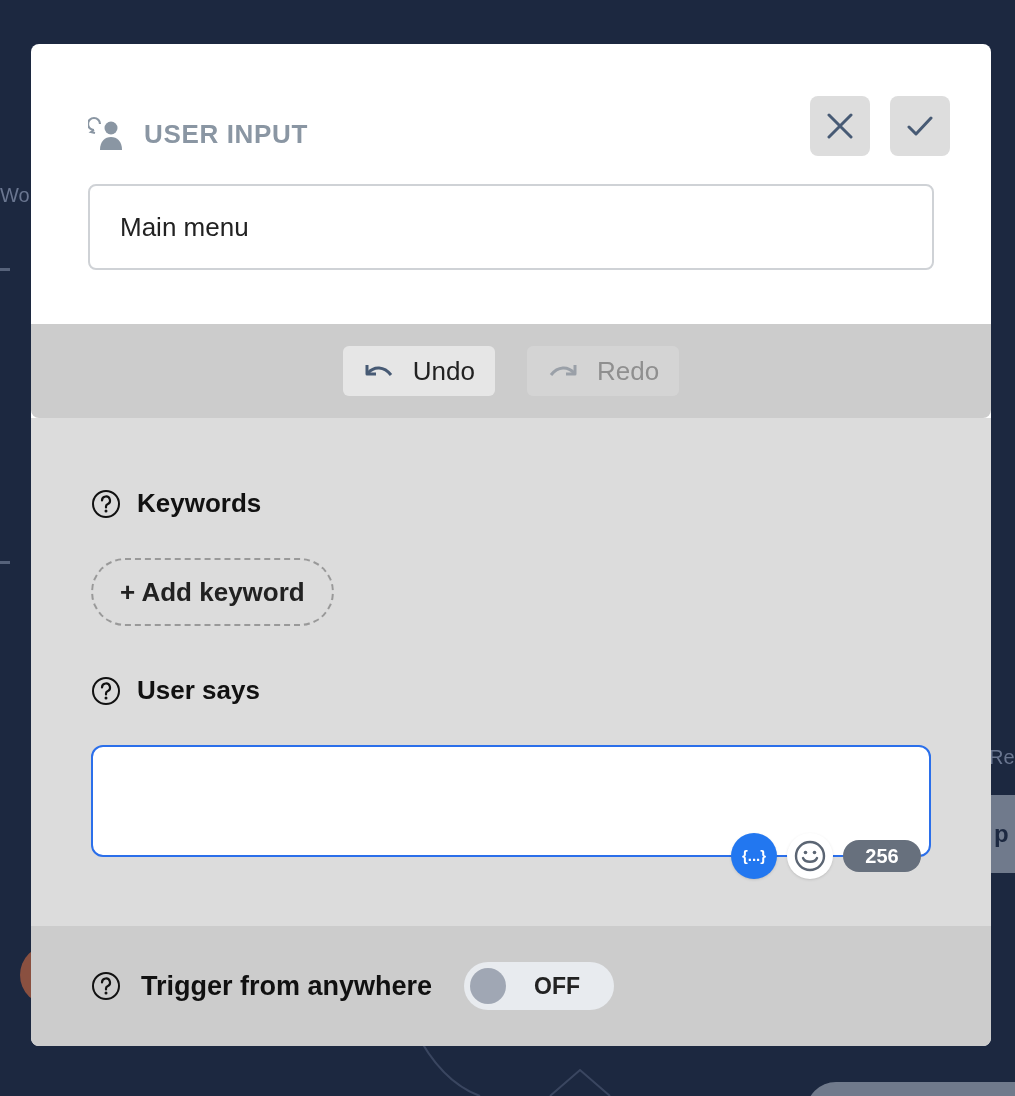  Describe the element at coordinates (287, 986) in the screenshot. I see `trigger-label: Trigger from anywhere` at that location.